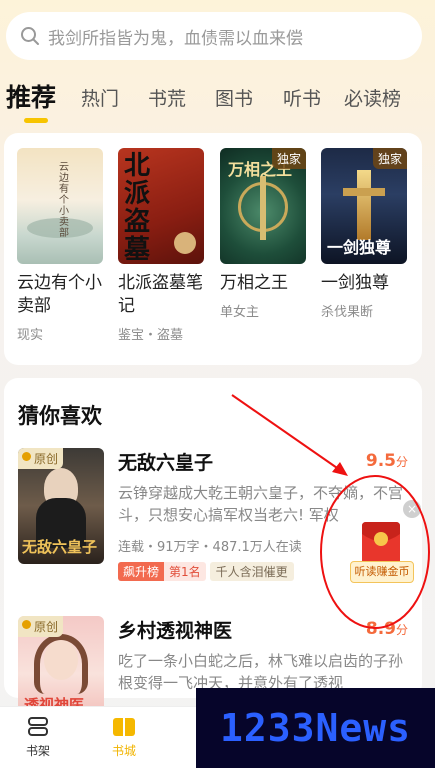 The width and height of the screenshot is (435, 768). I want to click on bookstore-icon, so click(124, 727).